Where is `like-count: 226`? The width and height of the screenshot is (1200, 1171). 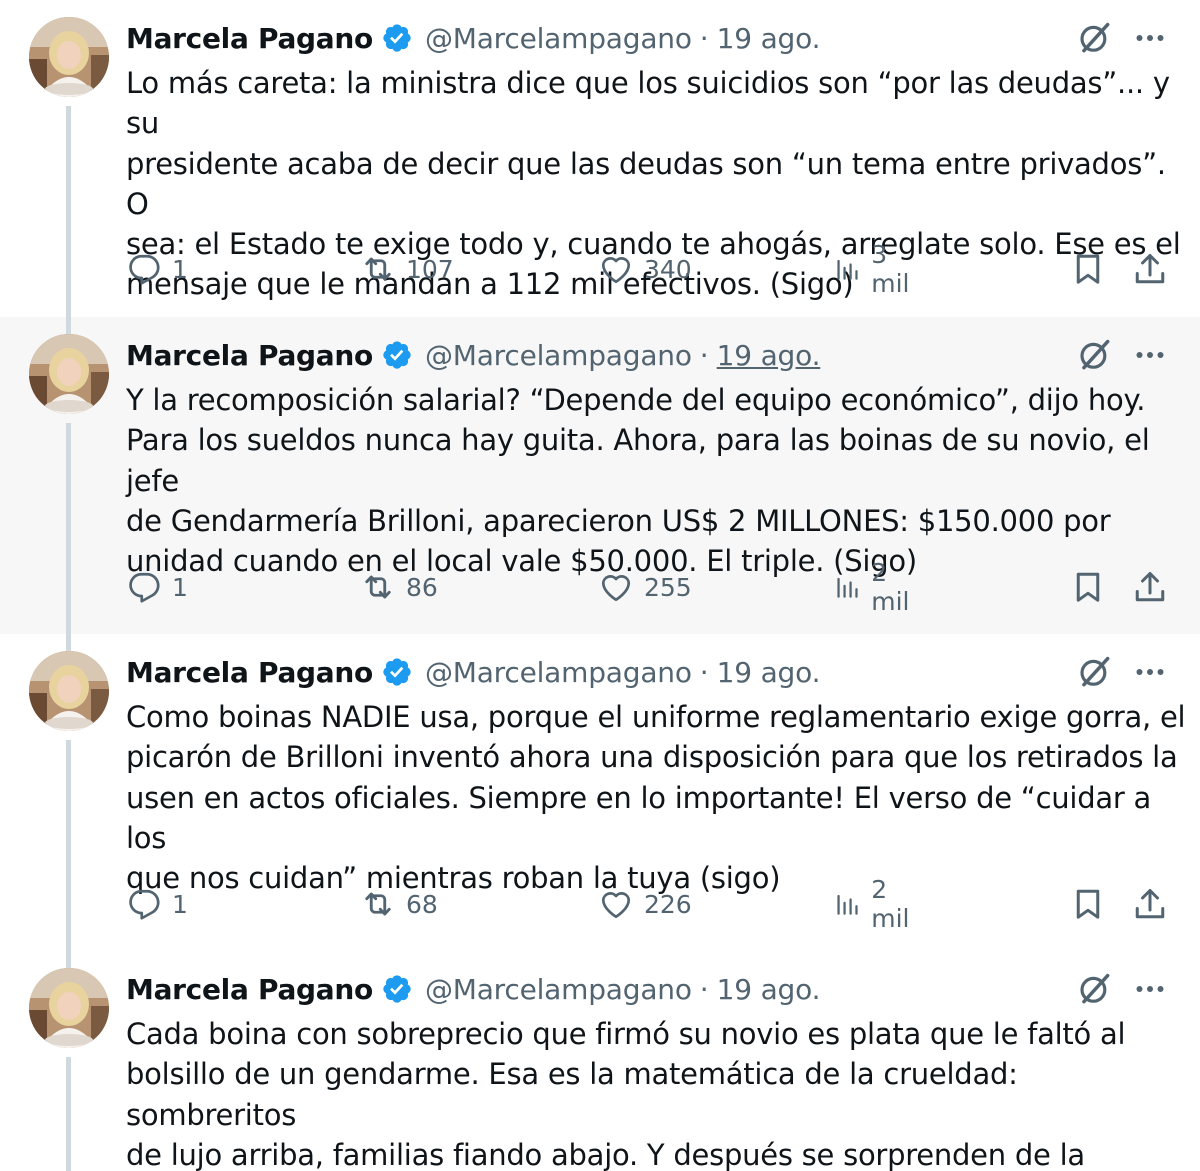
like-count: 226 is located at coordinates (668, 904).